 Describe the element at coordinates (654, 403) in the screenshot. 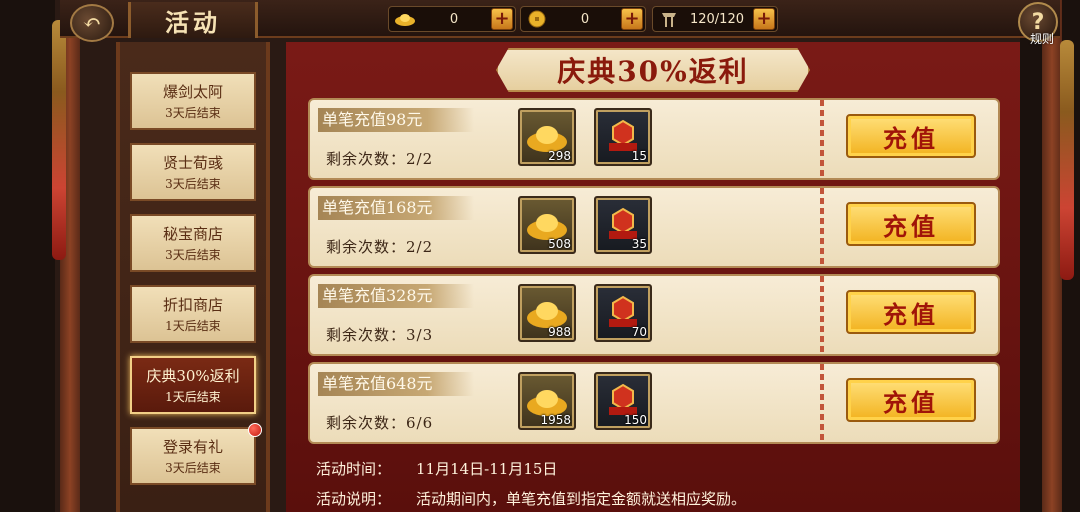

I see `reward-row: 单笔充值648元 剩余次数：6/6 1958 150 充值` at that location.